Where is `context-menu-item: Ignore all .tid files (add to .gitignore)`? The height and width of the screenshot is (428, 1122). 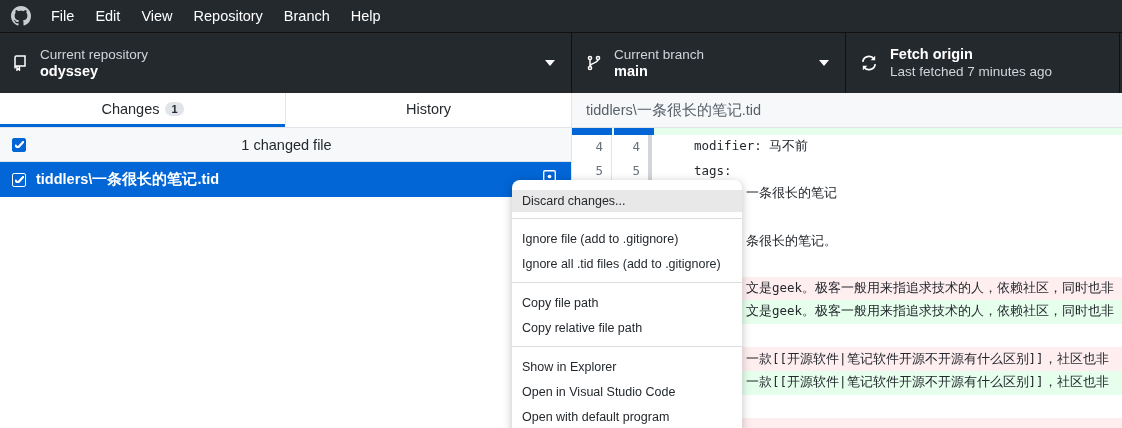
context-menu-item: Ignore all .tid files (add to .gitignore) is located at coordinates (627, 263).